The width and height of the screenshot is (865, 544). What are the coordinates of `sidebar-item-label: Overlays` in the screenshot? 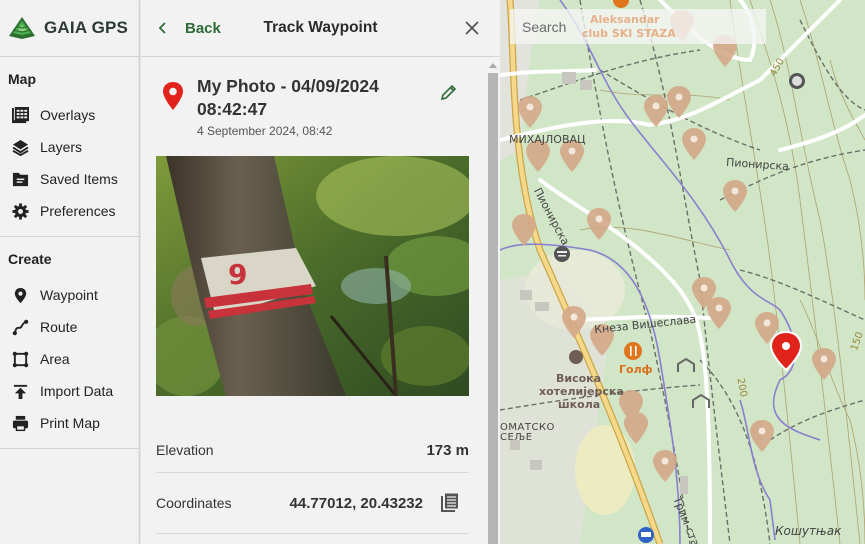 It's located at (68, 115).